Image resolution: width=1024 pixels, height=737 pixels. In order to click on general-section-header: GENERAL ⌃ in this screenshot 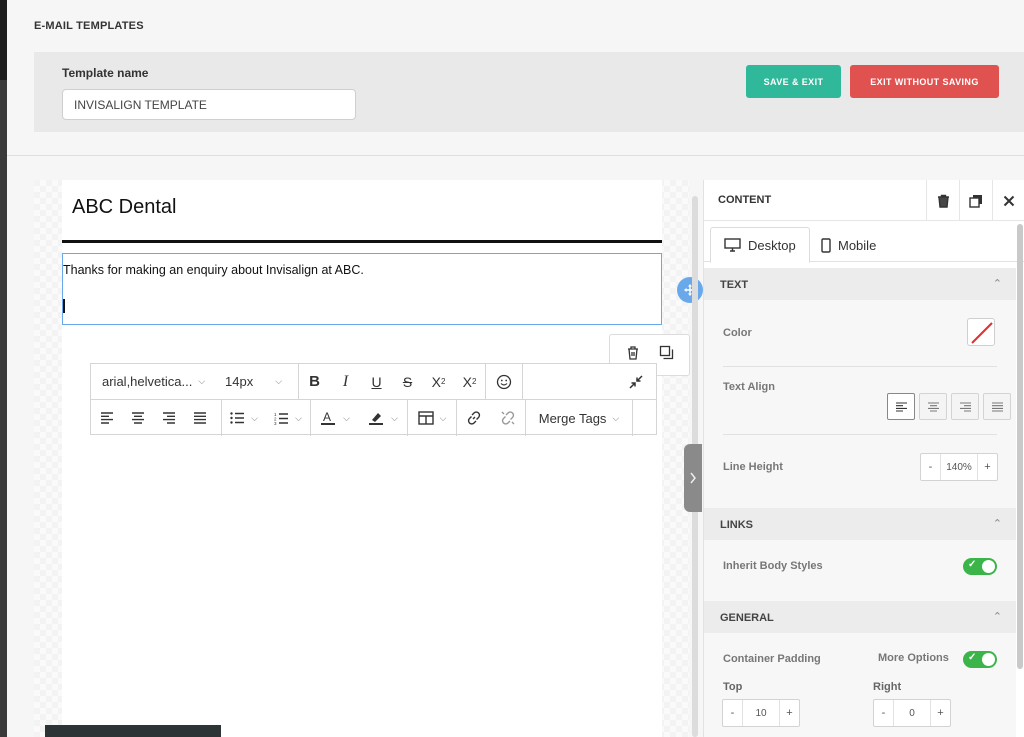, I will do `click(860, 617)`.